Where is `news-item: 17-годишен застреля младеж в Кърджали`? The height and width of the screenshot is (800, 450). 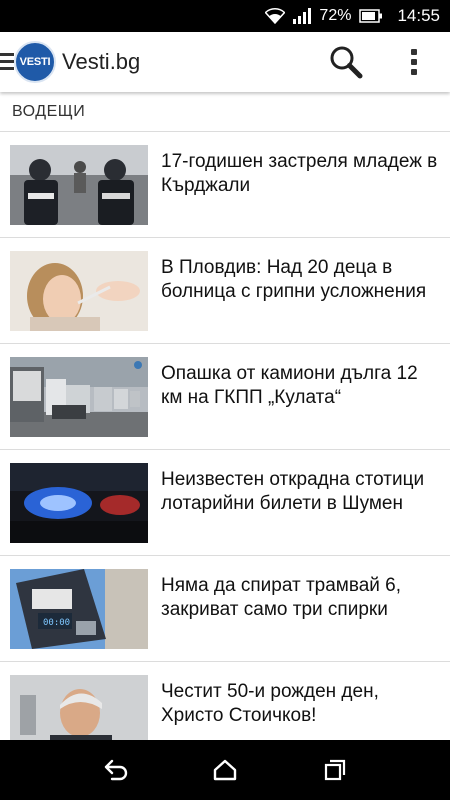 news-item: 17-годишен застреля младеж в Кърджали is located at coordinates (225, 185).